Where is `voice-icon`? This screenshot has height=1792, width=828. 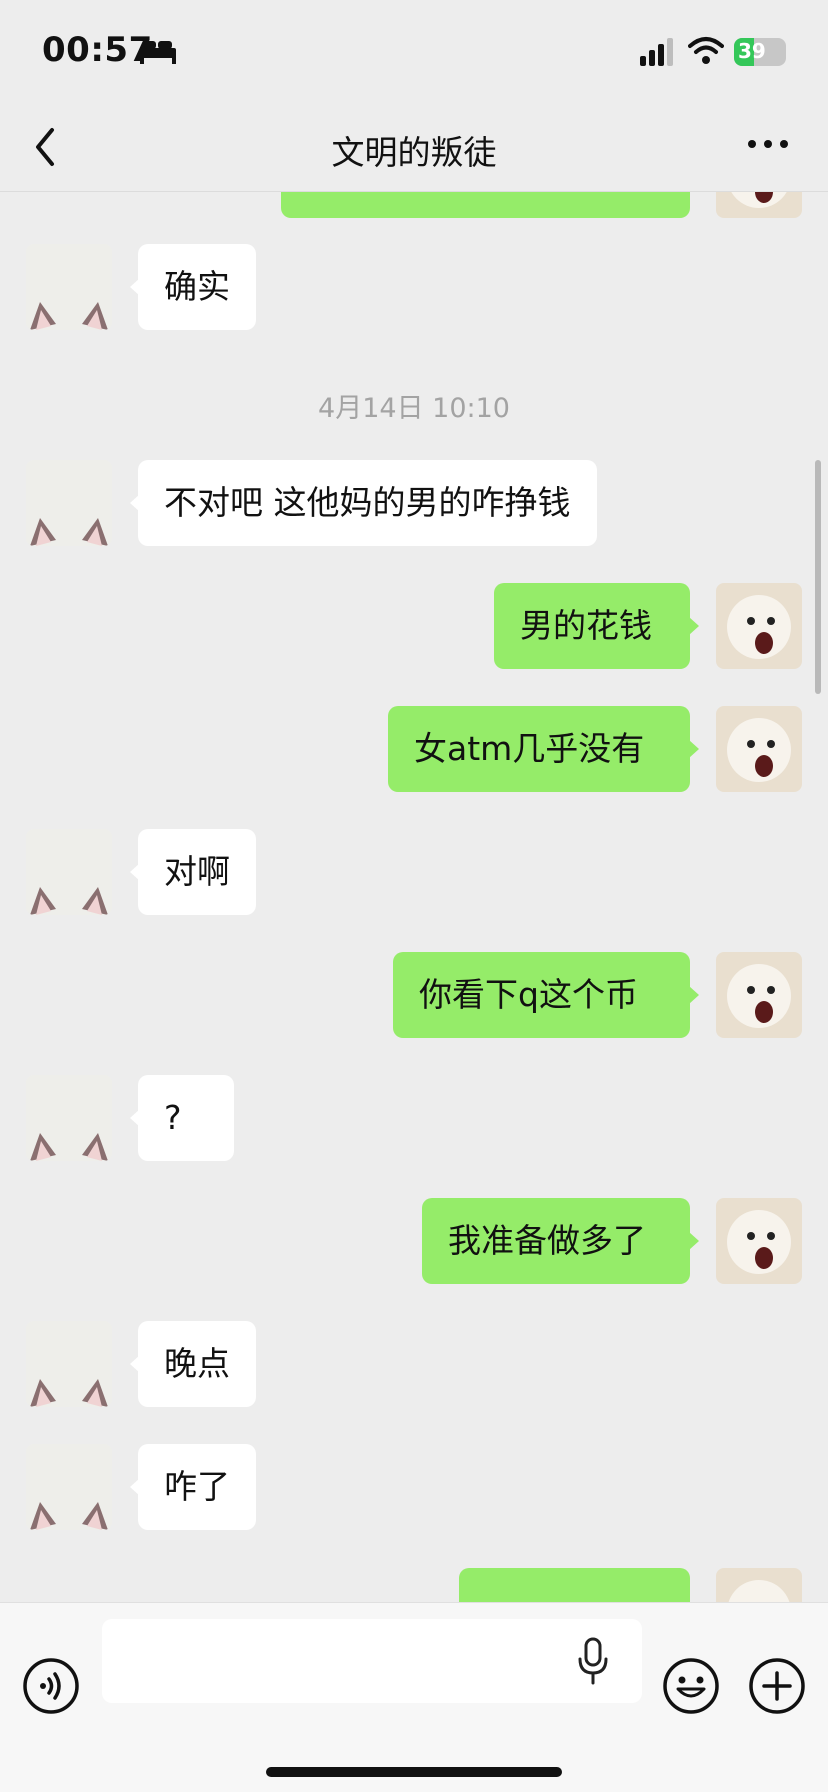 voice-icon is located at coordinates (51, 1686).